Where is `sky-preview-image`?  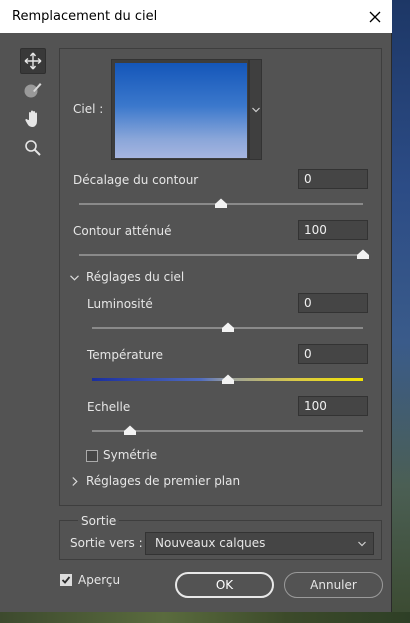
sky-preview-image is located at coordinates (181, 110).